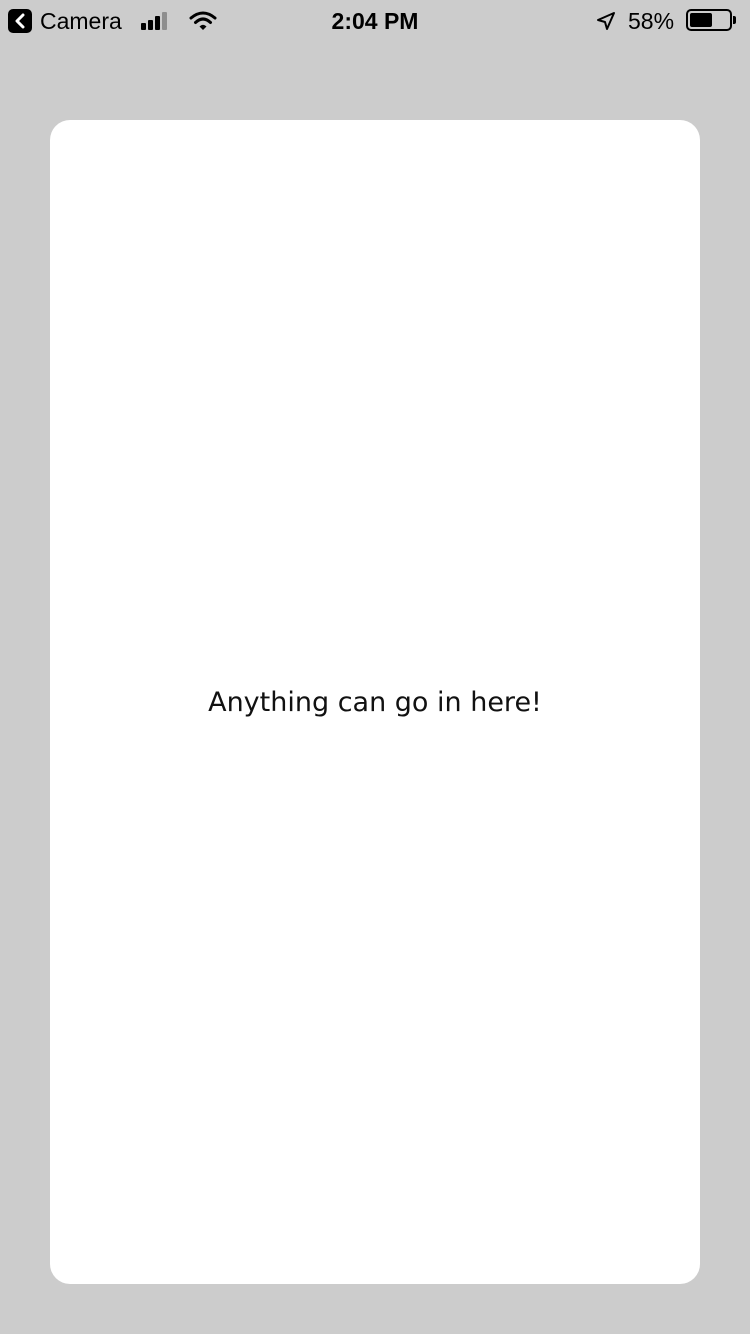  I want to click on battery-icon, so click(709, 20).